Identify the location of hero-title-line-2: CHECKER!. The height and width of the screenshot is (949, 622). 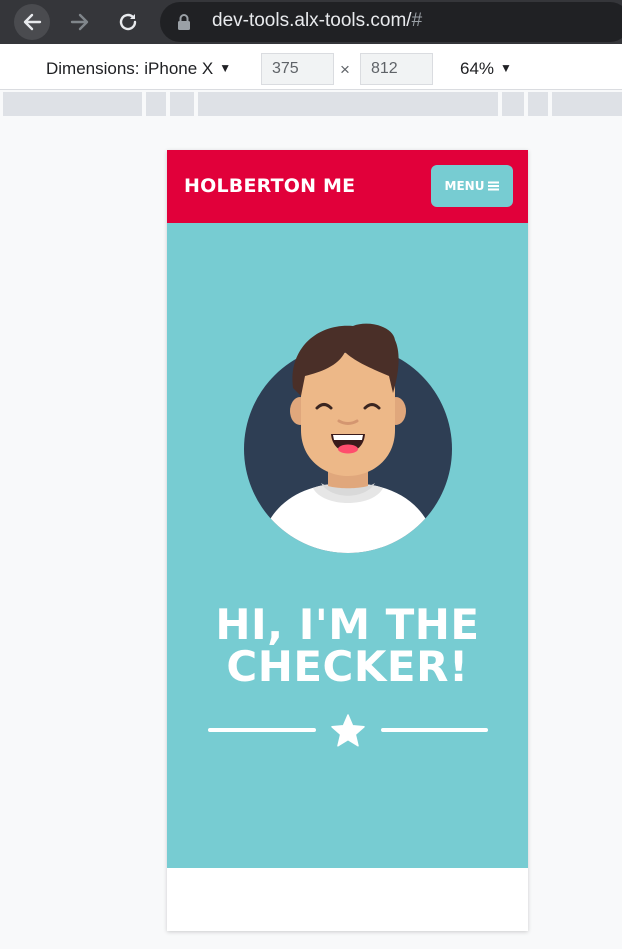
(347, 666).